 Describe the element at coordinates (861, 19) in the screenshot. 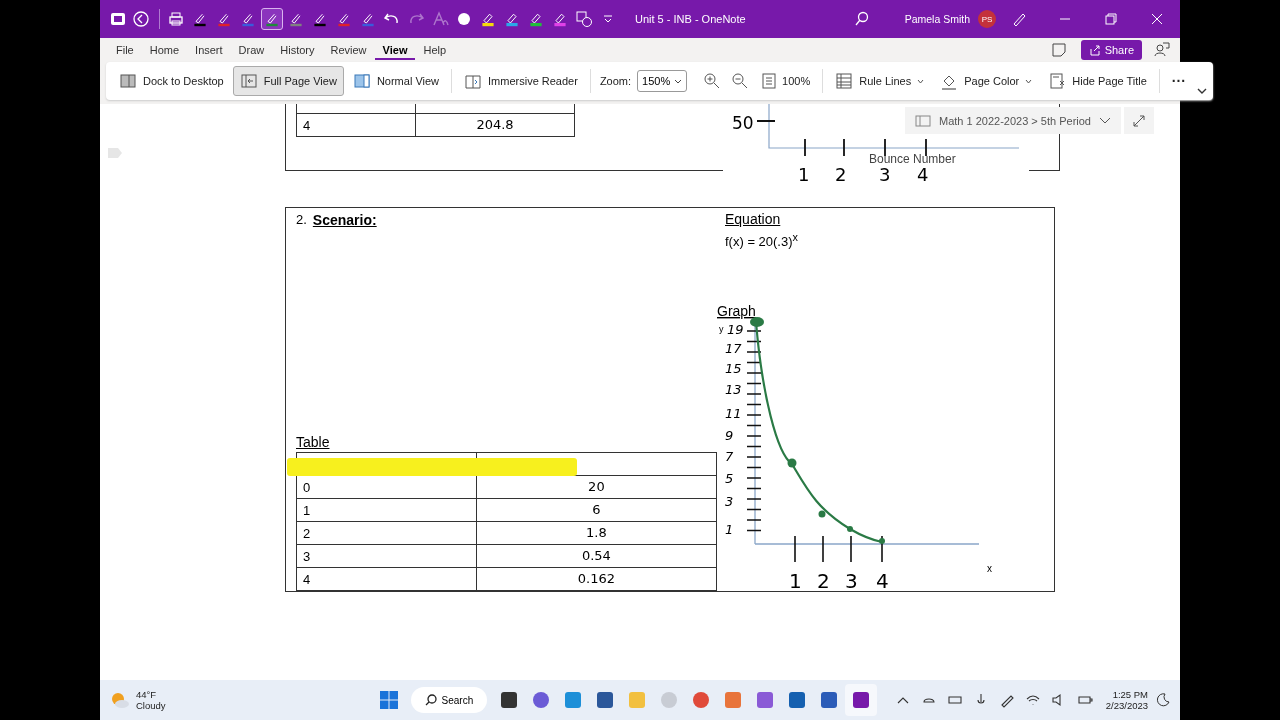

I see `search-icon` at that location.